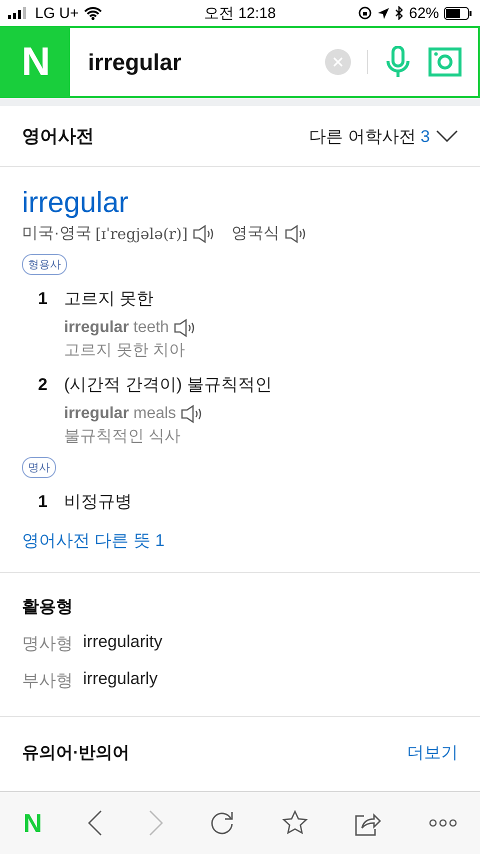 This screenshot has height=854, width=480. Describe the element at coordinates (44, 264) in the screenshot. I see `part-of-speech-tag: 형용사` at that location.